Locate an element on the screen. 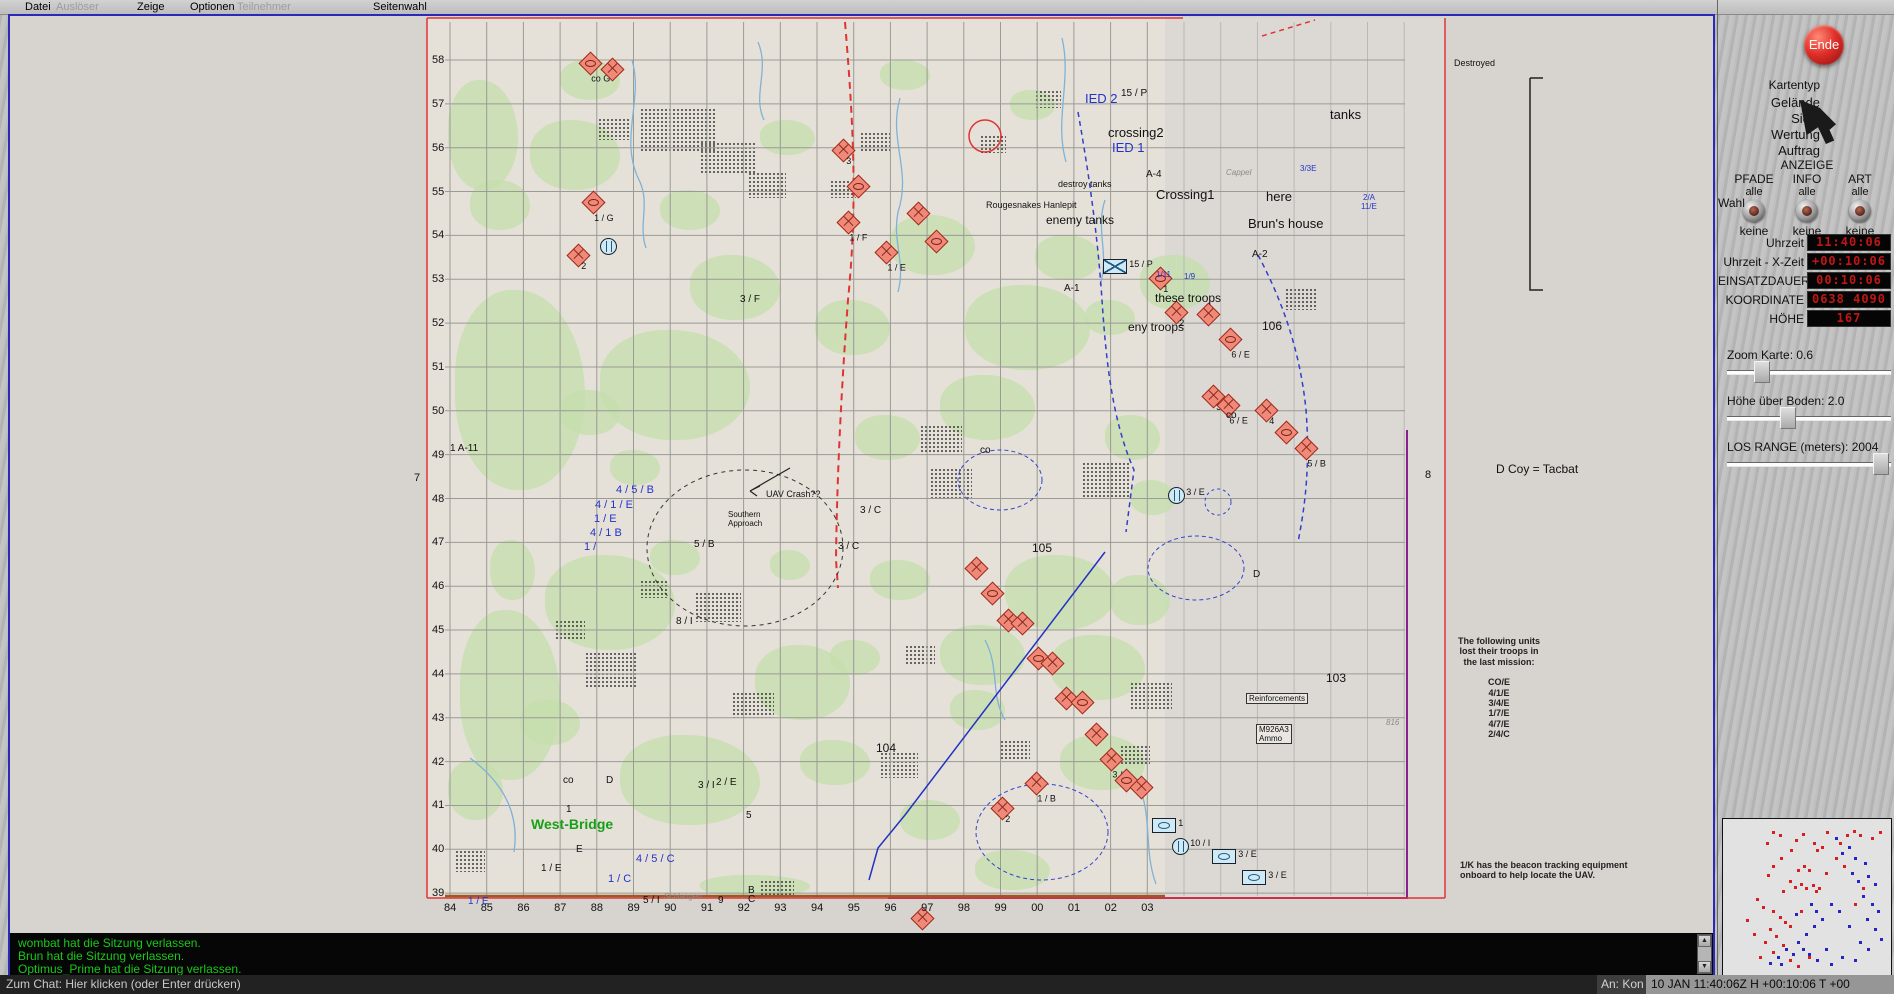 This screenshot has width=1894, height=994. map-label: Crossing1 is located at coordinates (1185, 194).